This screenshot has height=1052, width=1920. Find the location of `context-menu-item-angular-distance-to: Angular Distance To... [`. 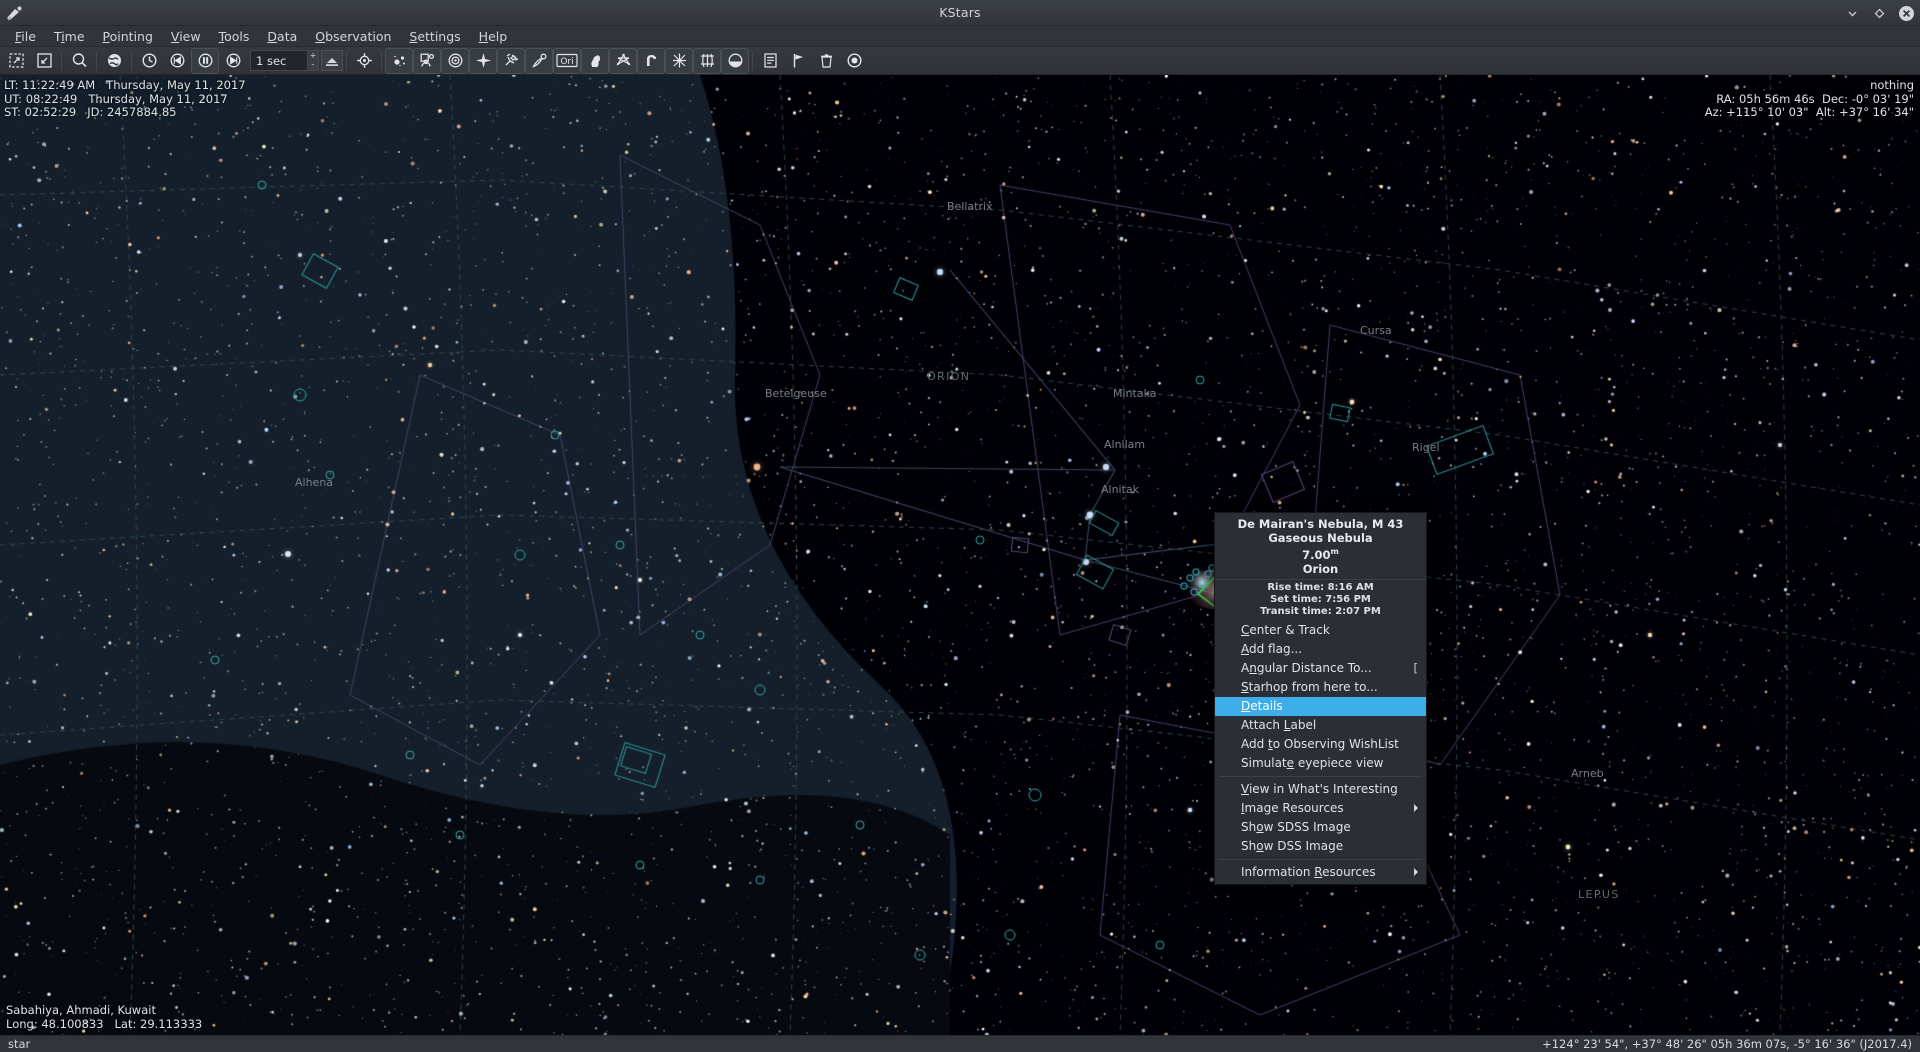

context-menu-item-angular-distance-to: Angular Distance To... [ is located at coordinates (1320, 668).